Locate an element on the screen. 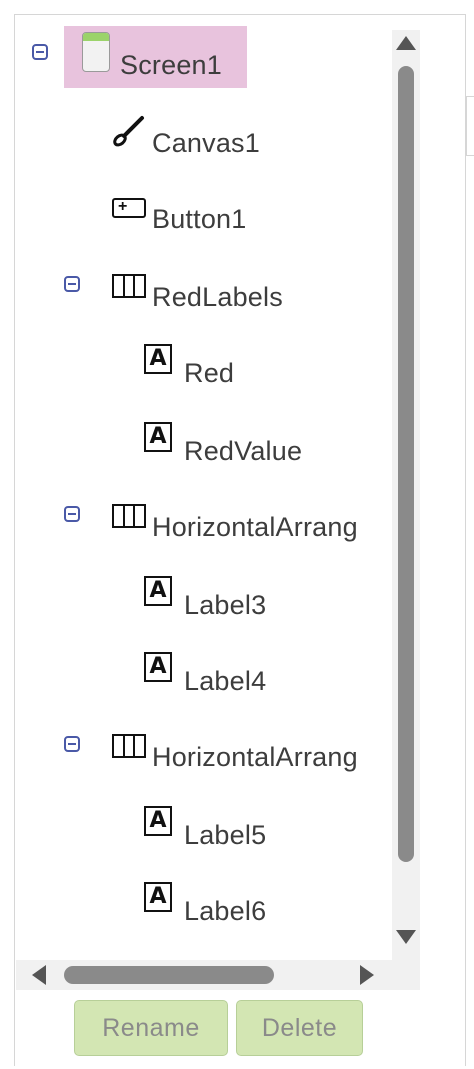 This screenshot has height=1069, width=474. tree-item-screen1: Screen1 is located at coordinates (152, 54).